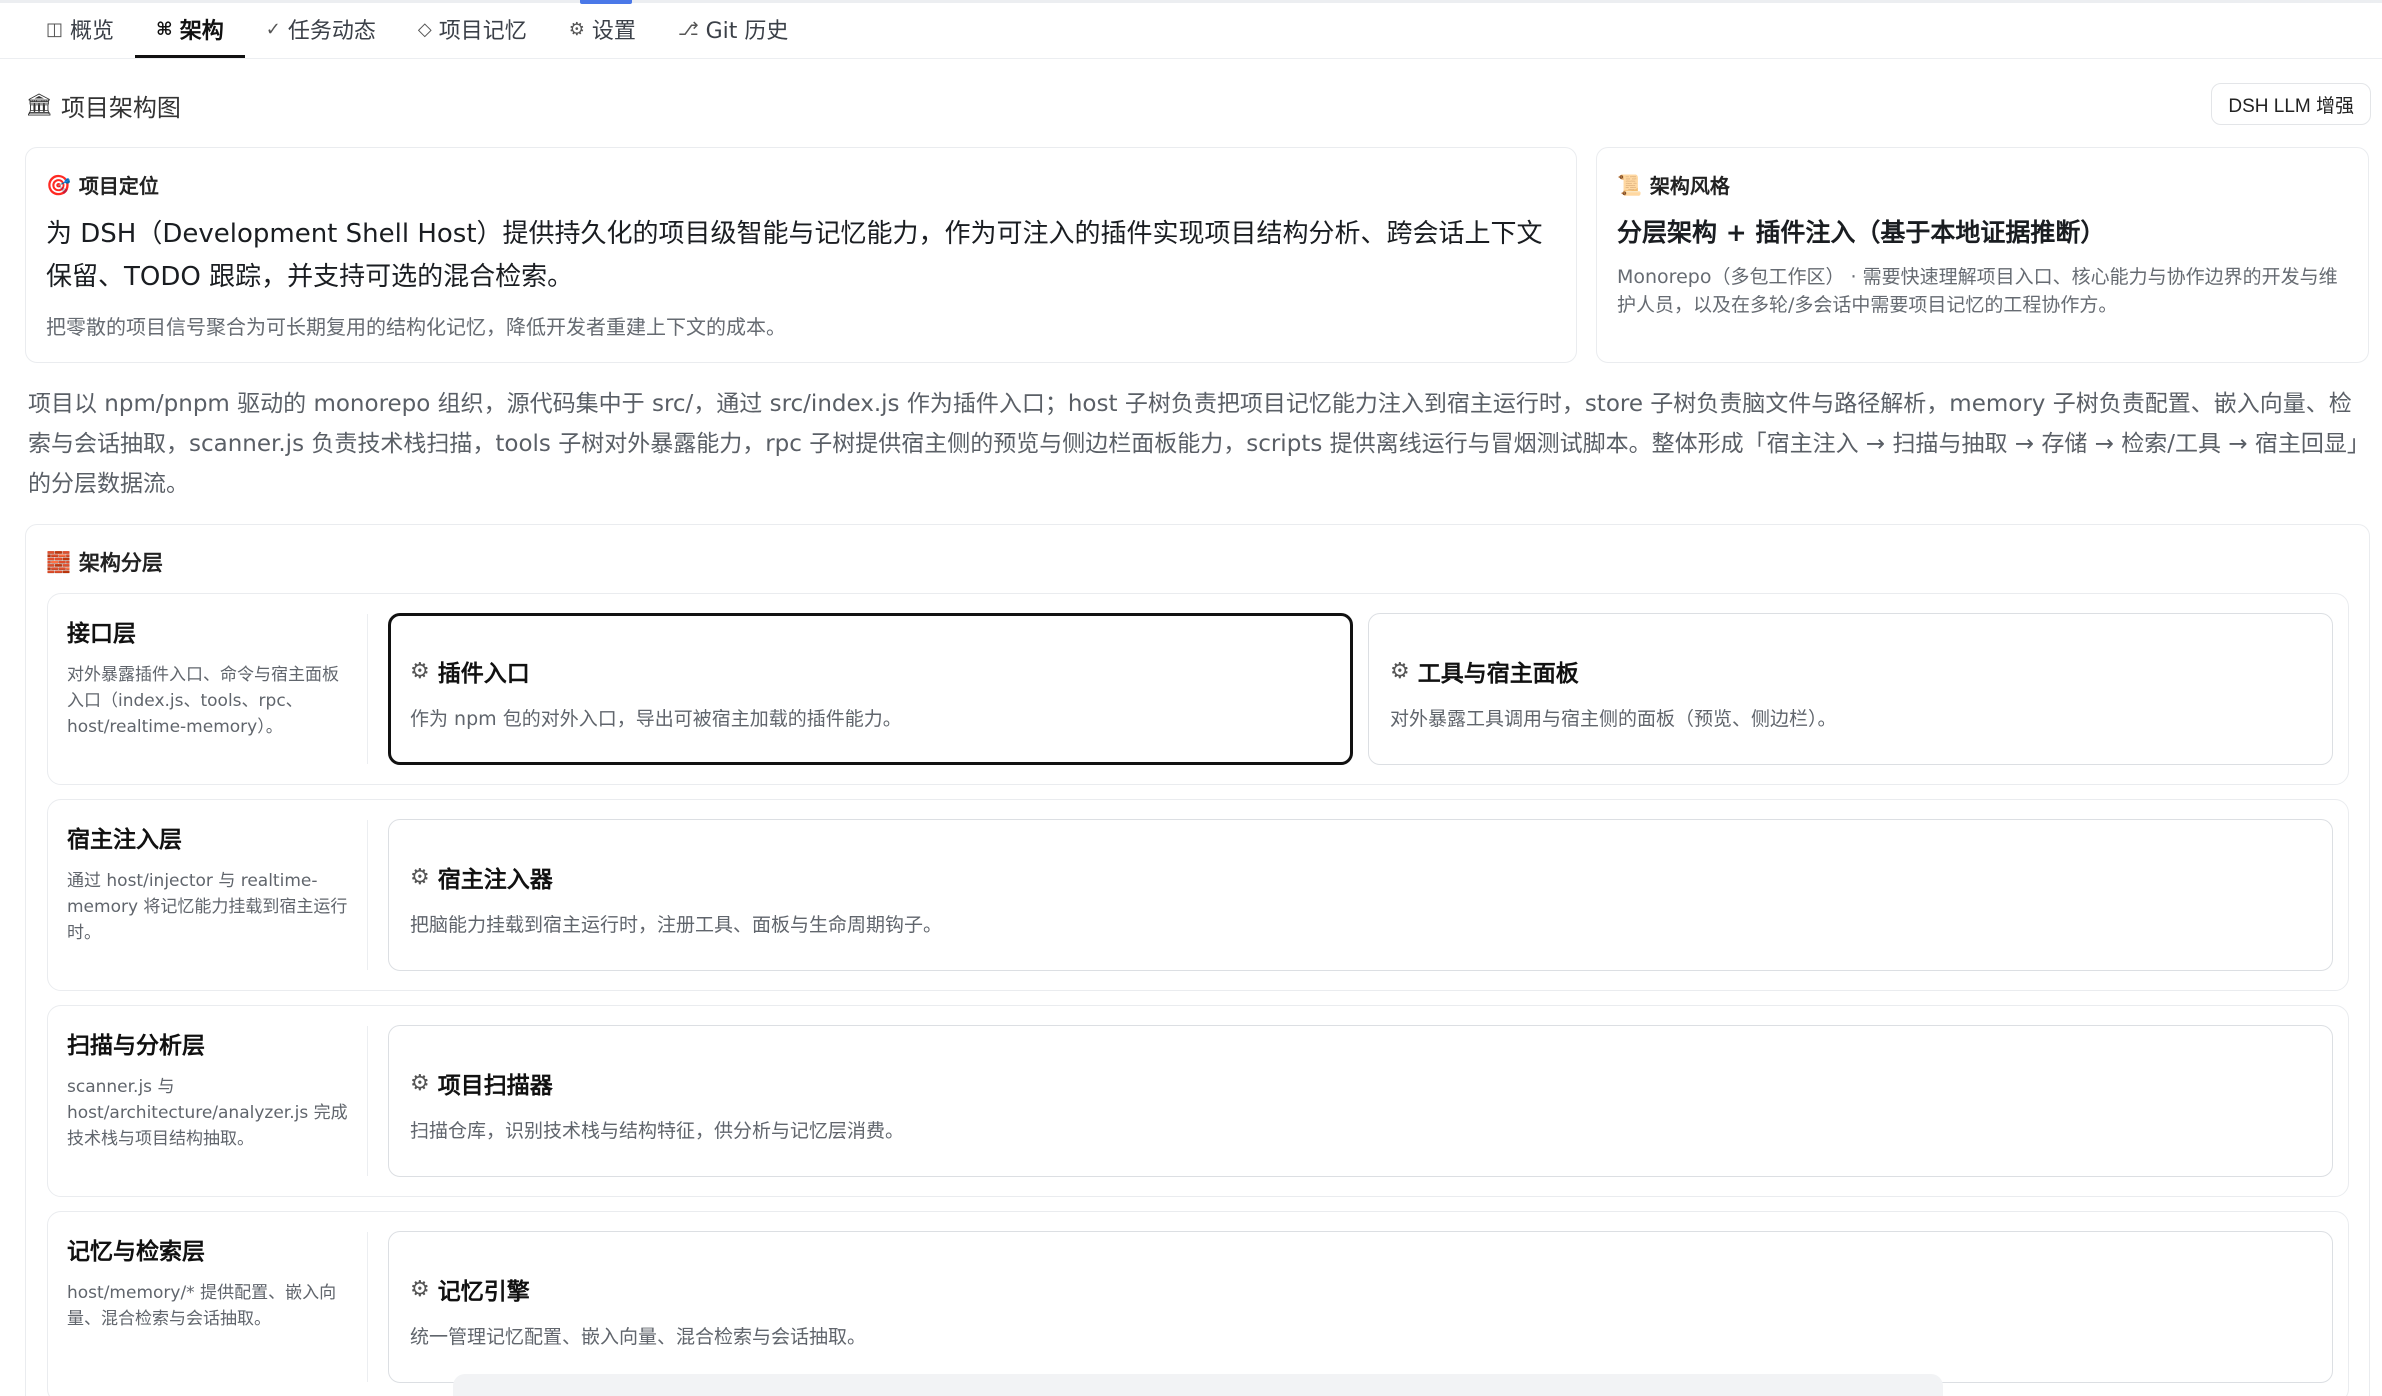 This screenshot has height=1396, width=2382. Describe the element at coordinates (120, 563) in the screenshot. I see `card-title-text: 架构分层` at that location.